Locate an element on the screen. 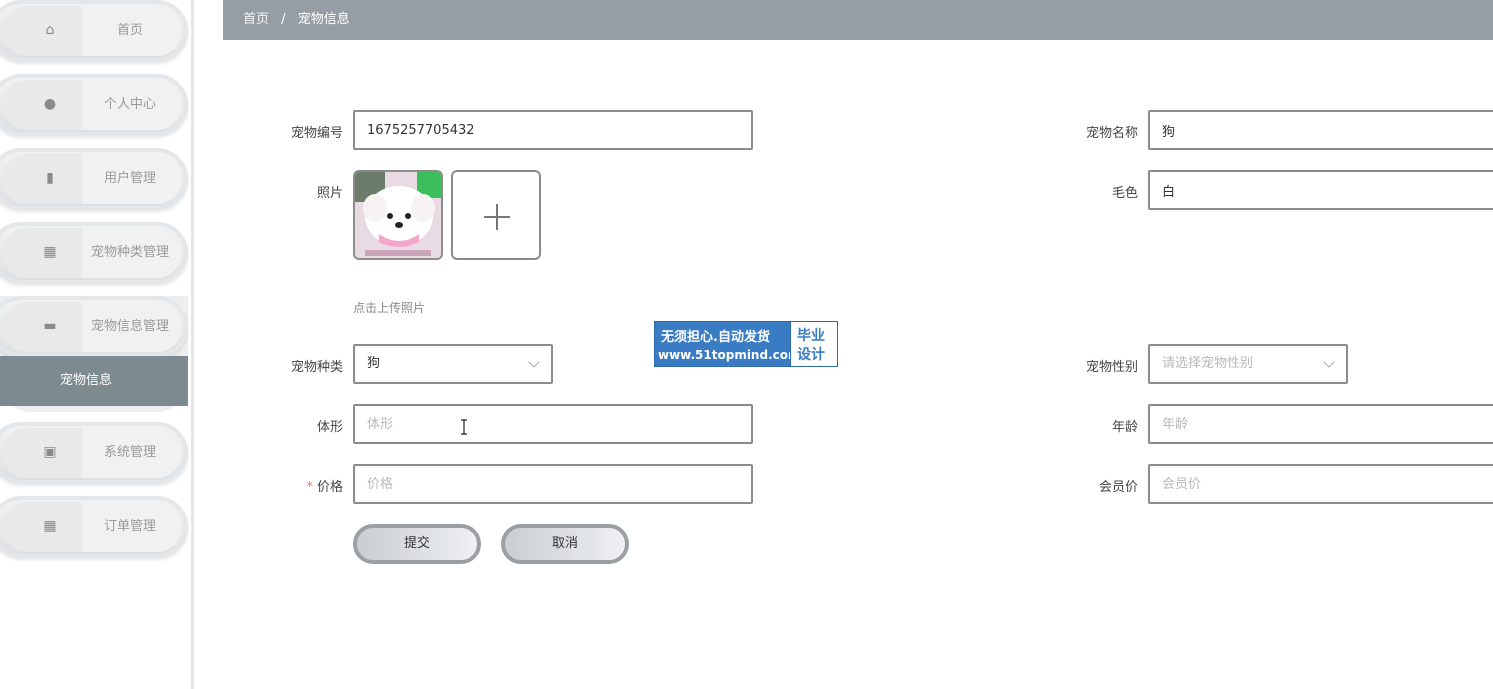 The image size is (1493, 689). text-cursor-icon is located at coordinates (464, 427).